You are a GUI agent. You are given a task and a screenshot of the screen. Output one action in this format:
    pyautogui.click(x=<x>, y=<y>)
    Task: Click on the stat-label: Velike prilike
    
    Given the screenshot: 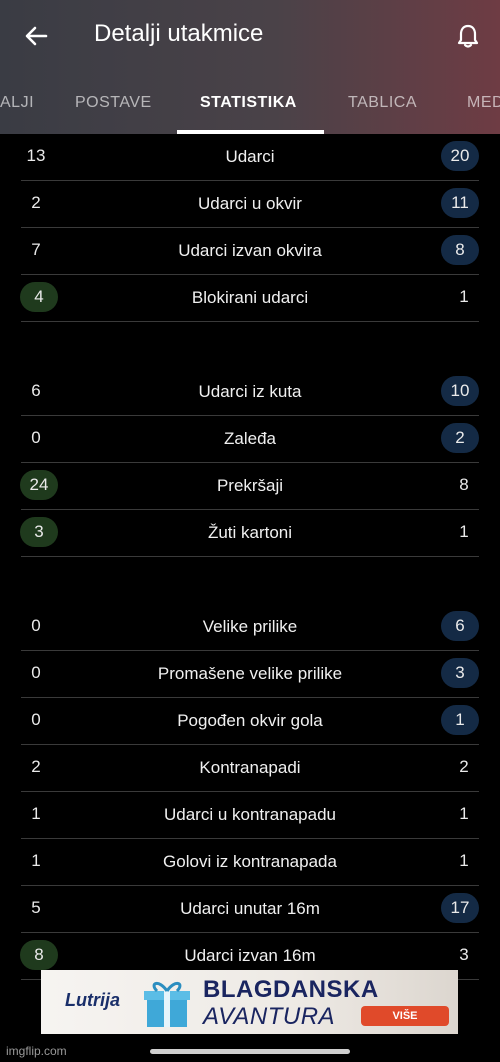 What is the action you would take?
    pyautogui.click(x=250, y=626)
    